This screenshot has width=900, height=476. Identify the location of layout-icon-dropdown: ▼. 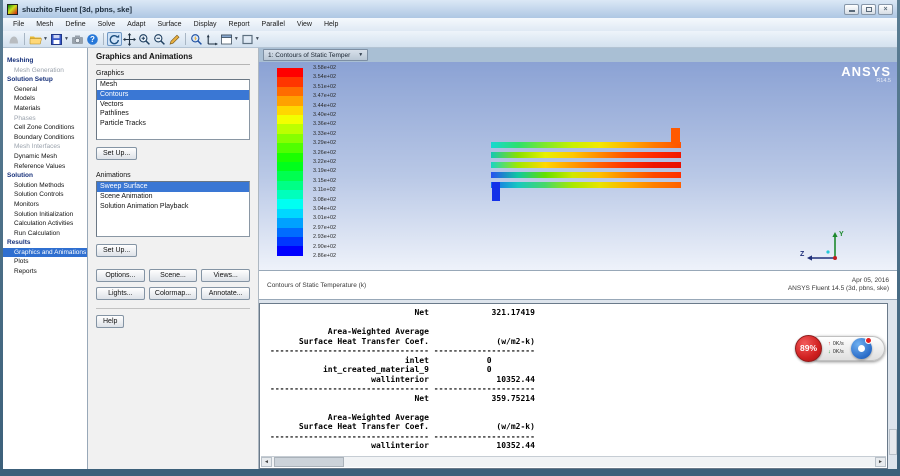
(257, 39).